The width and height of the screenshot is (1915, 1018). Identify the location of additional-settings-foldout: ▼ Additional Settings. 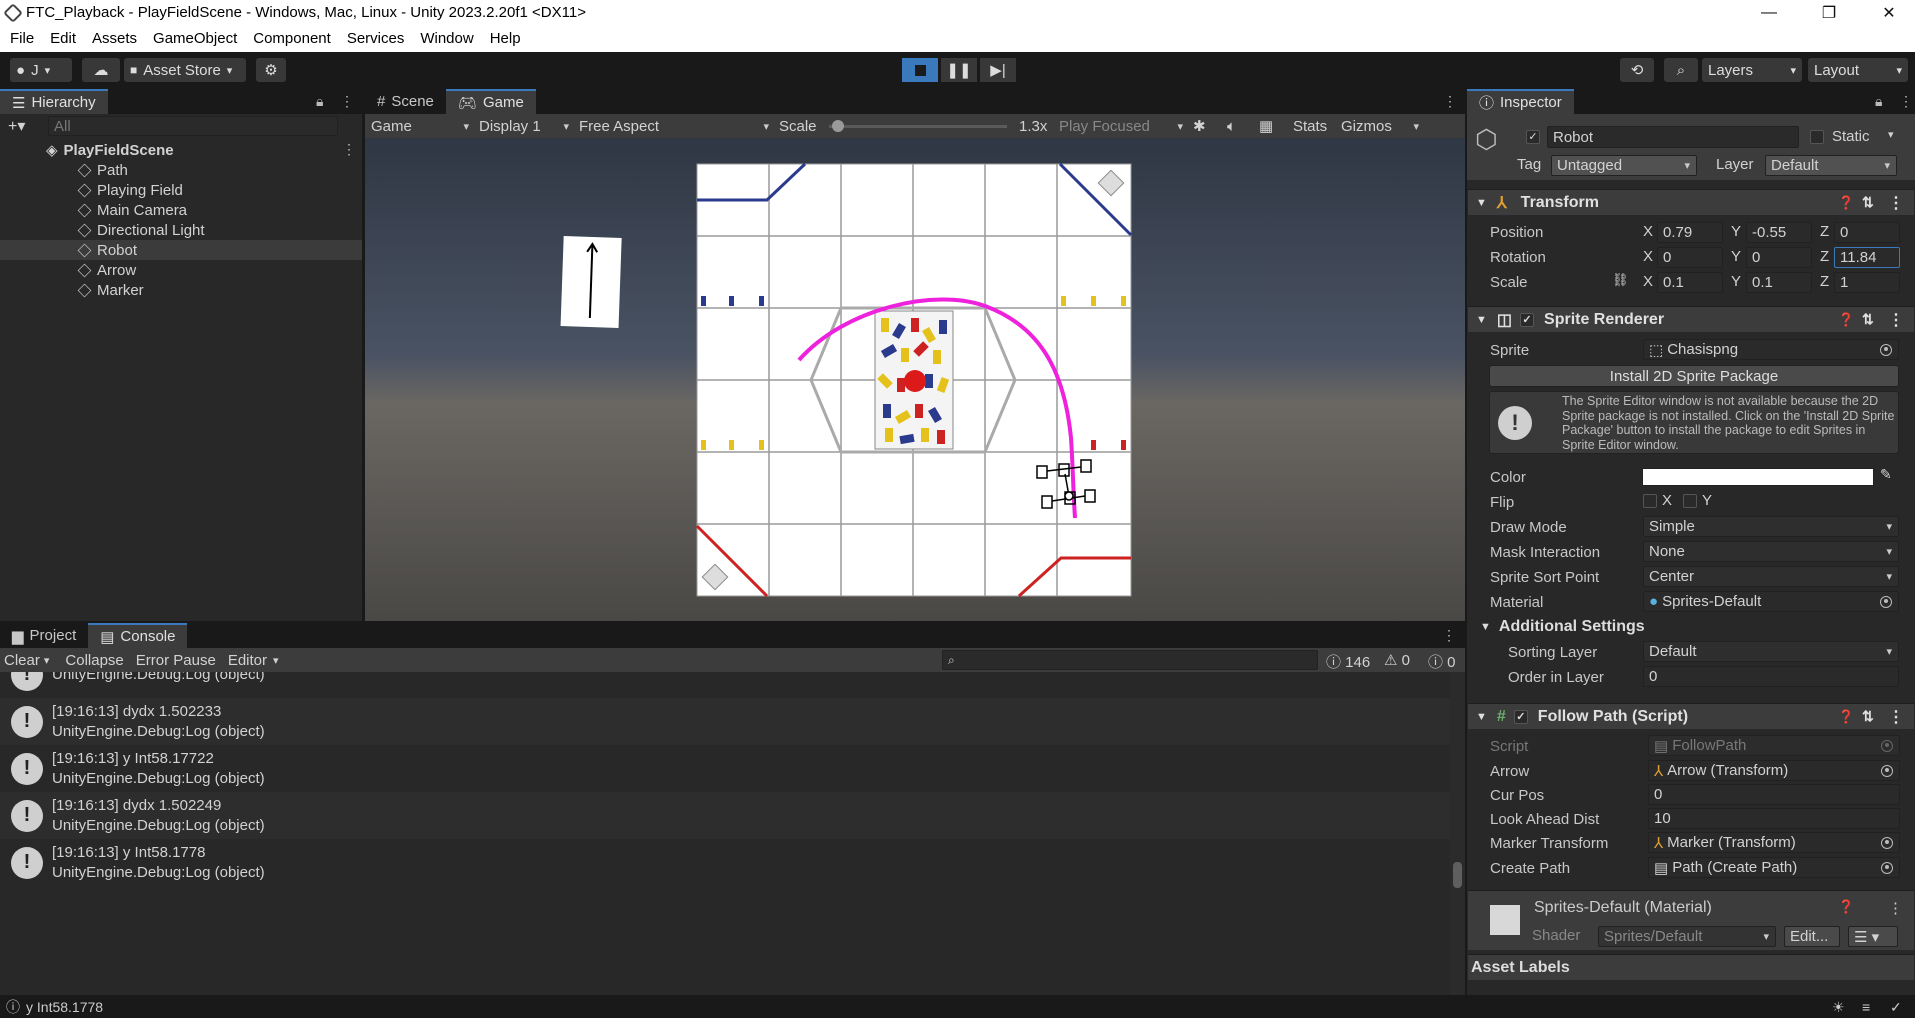
(1695, 627).